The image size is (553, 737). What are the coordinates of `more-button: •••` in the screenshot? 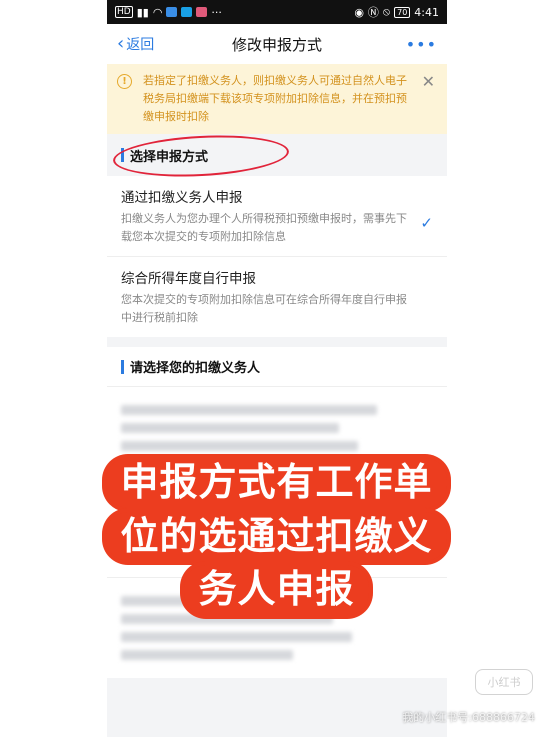 It's located at (421, 44).